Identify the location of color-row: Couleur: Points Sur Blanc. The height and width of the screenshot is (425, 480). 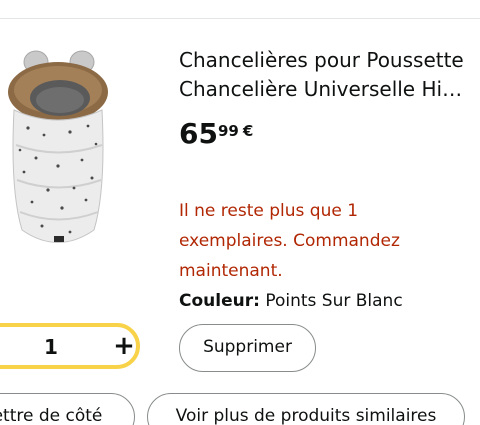
(291, 301).